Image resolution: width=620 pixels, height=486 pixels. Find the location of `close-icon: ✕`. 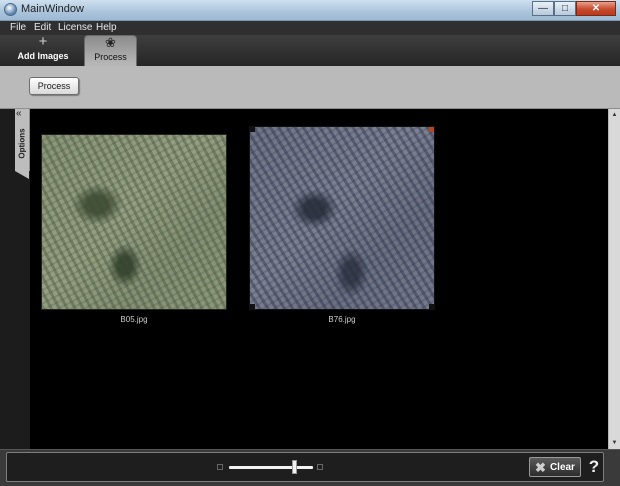

close-icon: ✕ is located at coordinates (596, 8).